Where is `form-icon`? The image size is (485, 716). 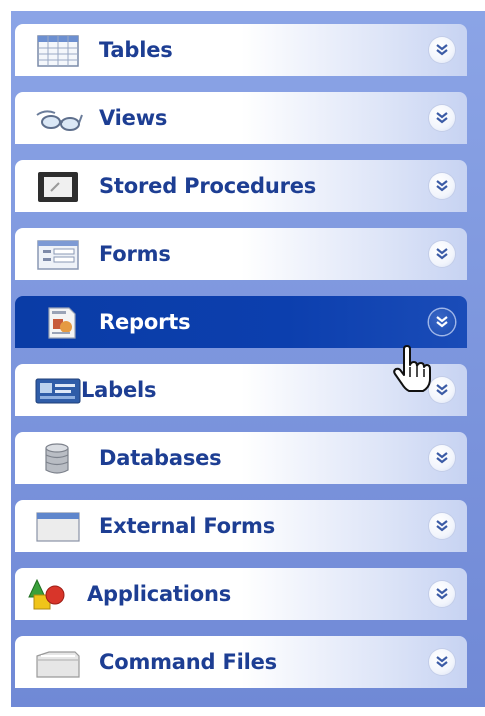 form-icon is located at coordinates (59, 255).